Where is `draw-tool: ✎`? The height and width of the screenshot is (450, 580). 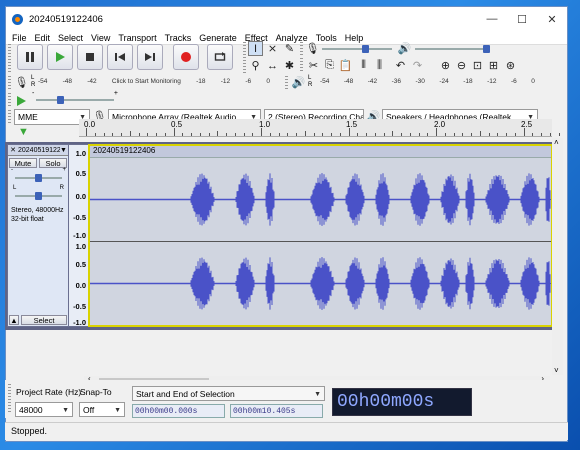
draw-tool: ✎ is located at coordinates (289, 48).